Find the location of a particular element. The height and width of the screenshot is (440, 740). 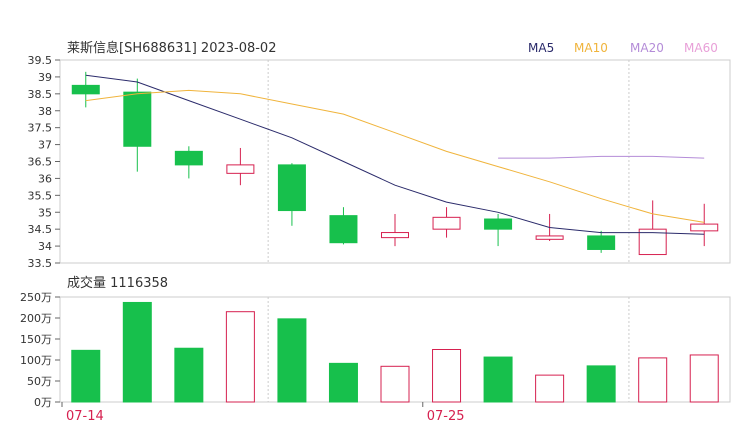

legend-ma20: MA20 is located at coordinates (647, 48).